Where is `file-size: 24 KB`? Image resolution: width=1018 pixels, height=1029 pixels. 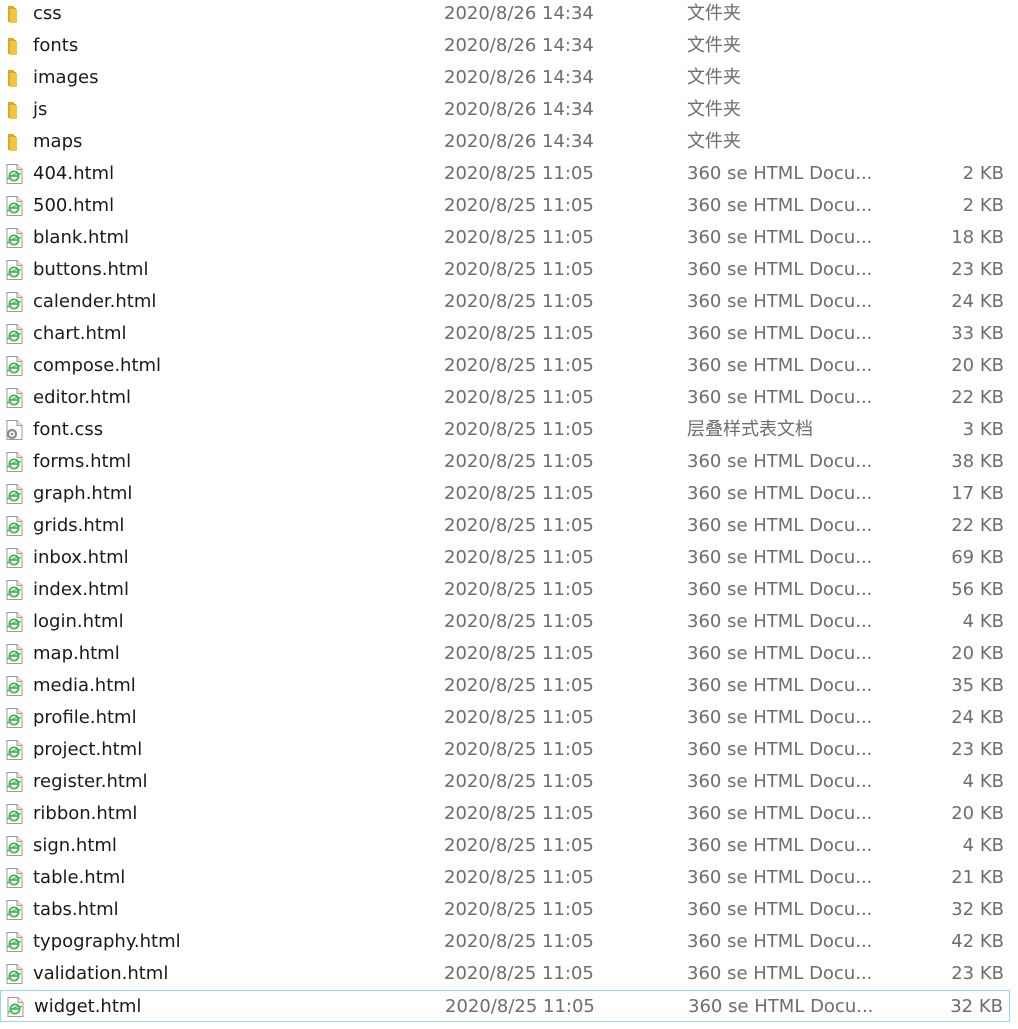
file-size: 24 KB is located at coordinates (977, 717).